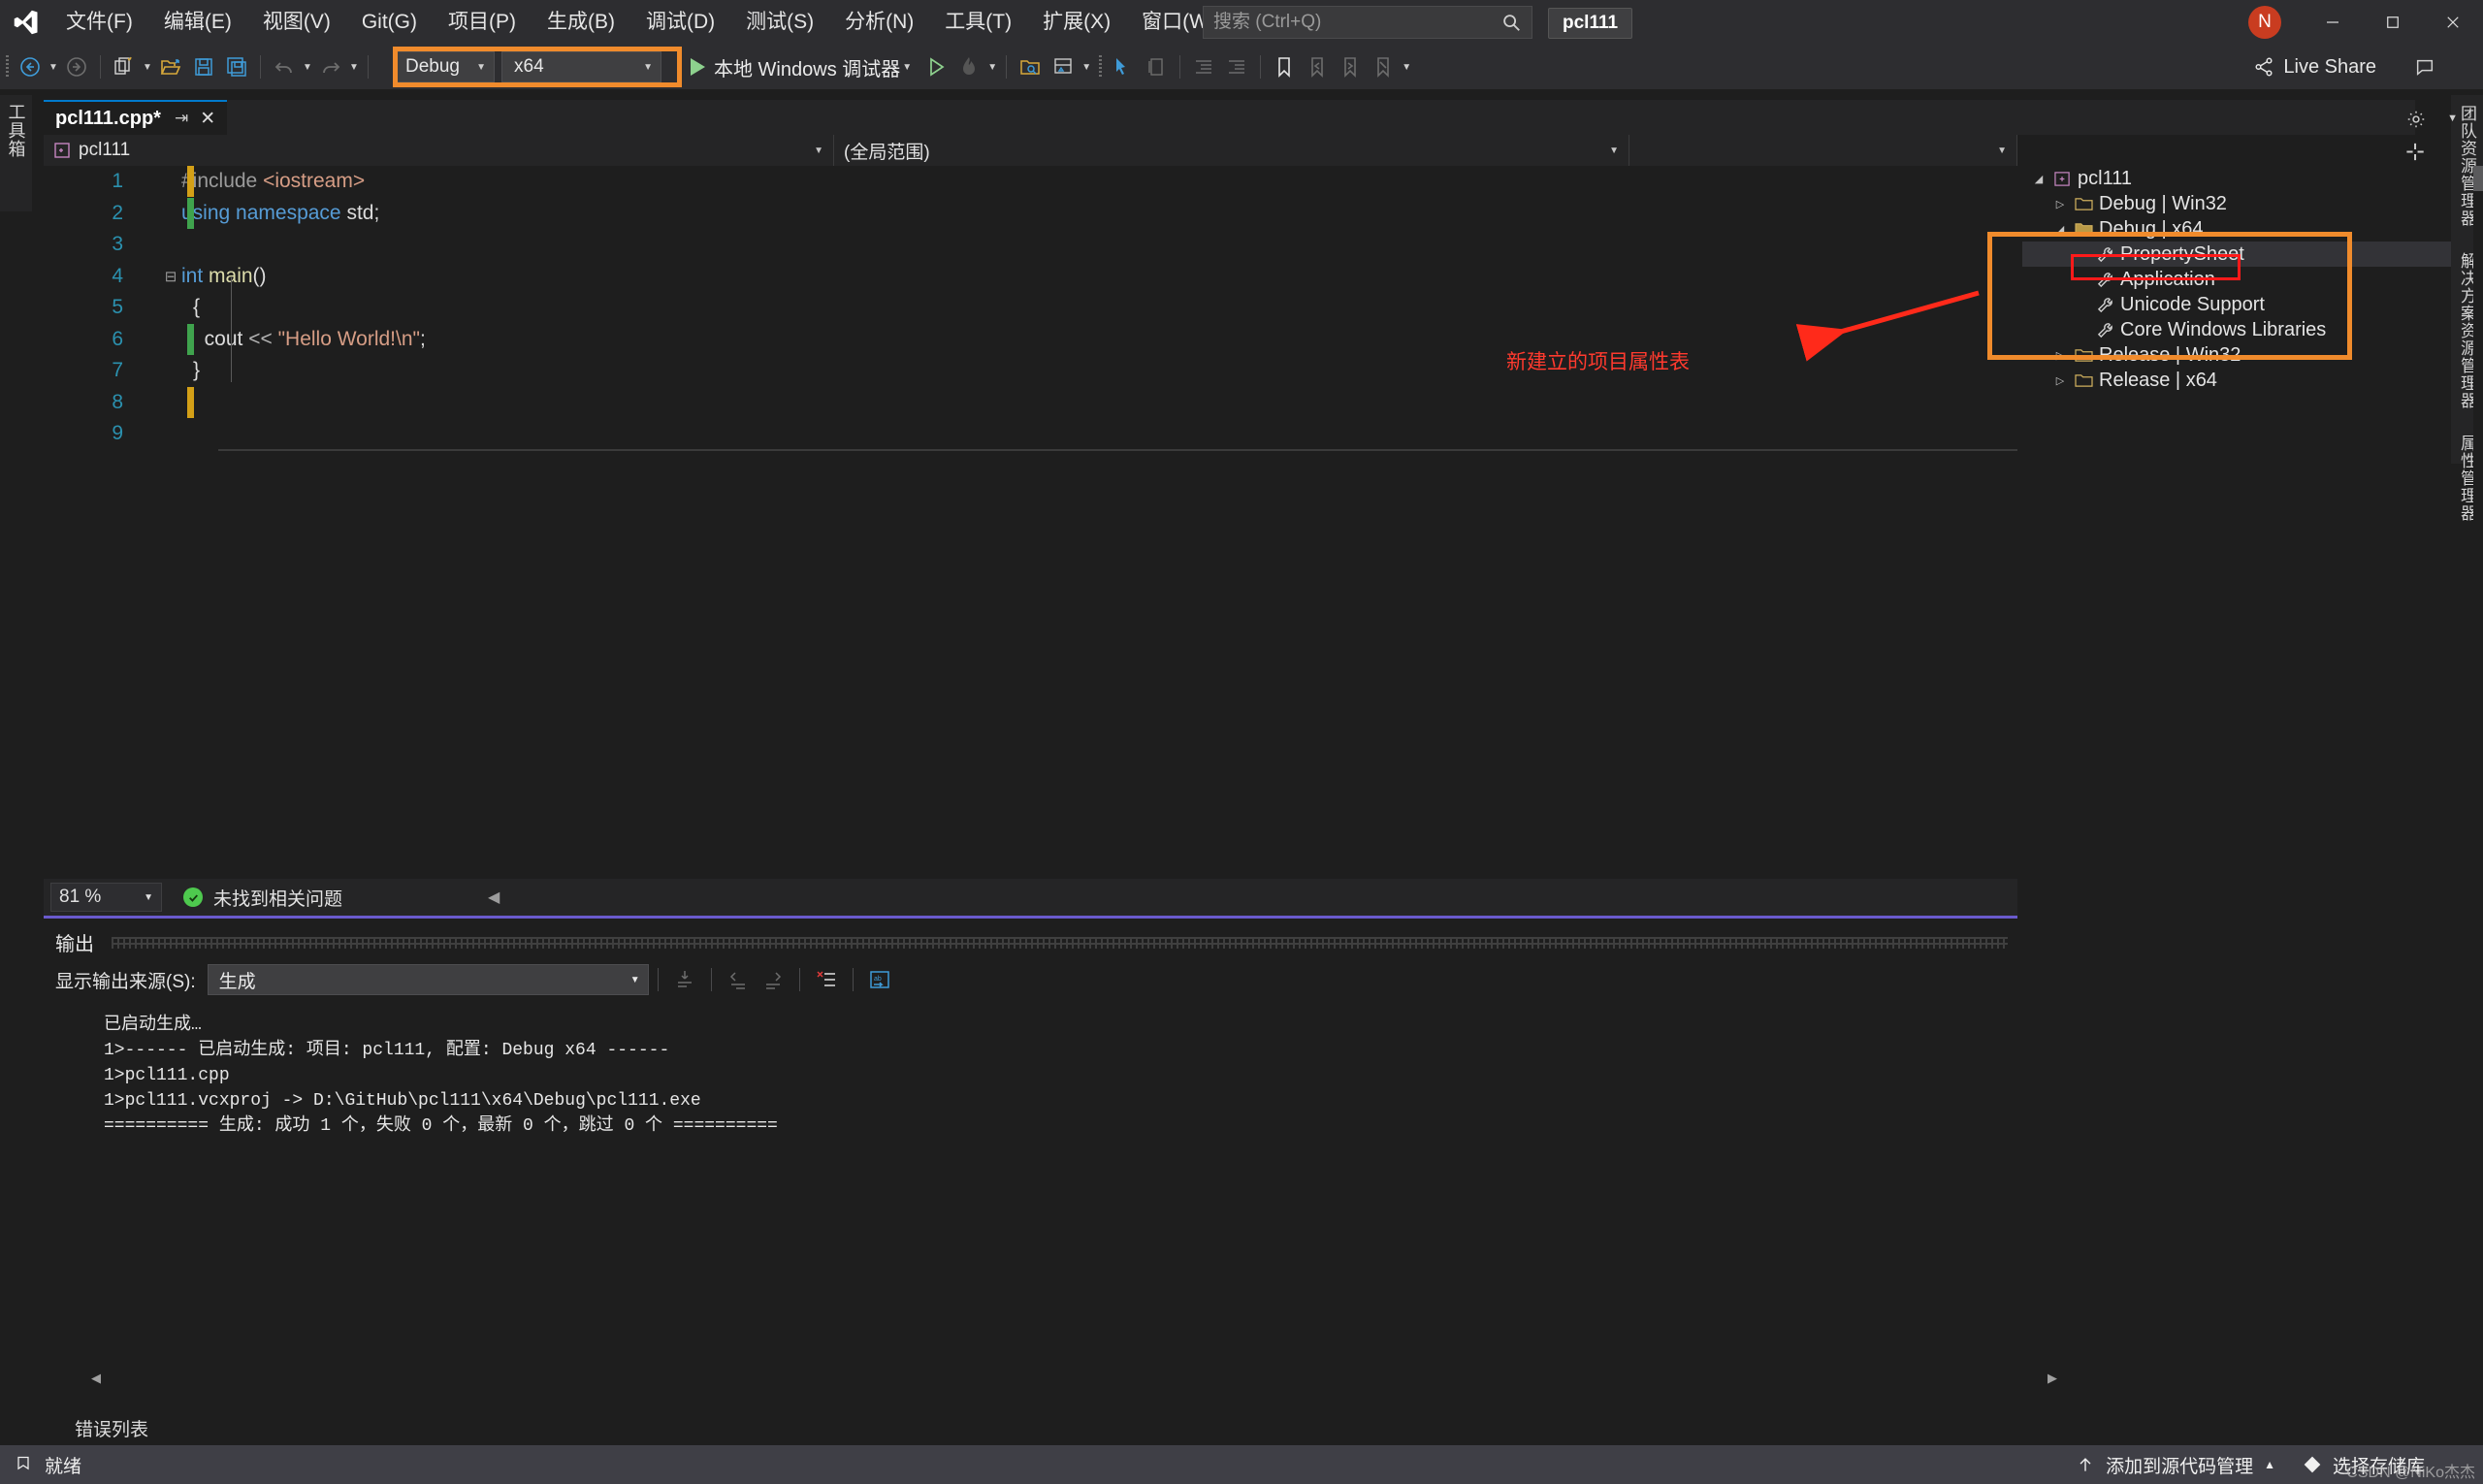  I want to click on visual-studio-logo-icon, so click(25, 22).